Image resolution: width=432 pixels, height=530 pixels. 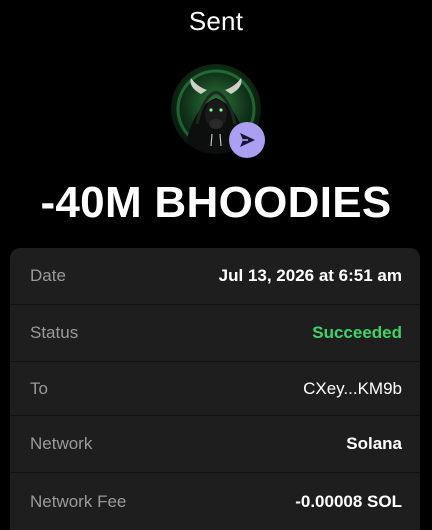 I want to click on detail-label: Network, so click(x=61, y=443).